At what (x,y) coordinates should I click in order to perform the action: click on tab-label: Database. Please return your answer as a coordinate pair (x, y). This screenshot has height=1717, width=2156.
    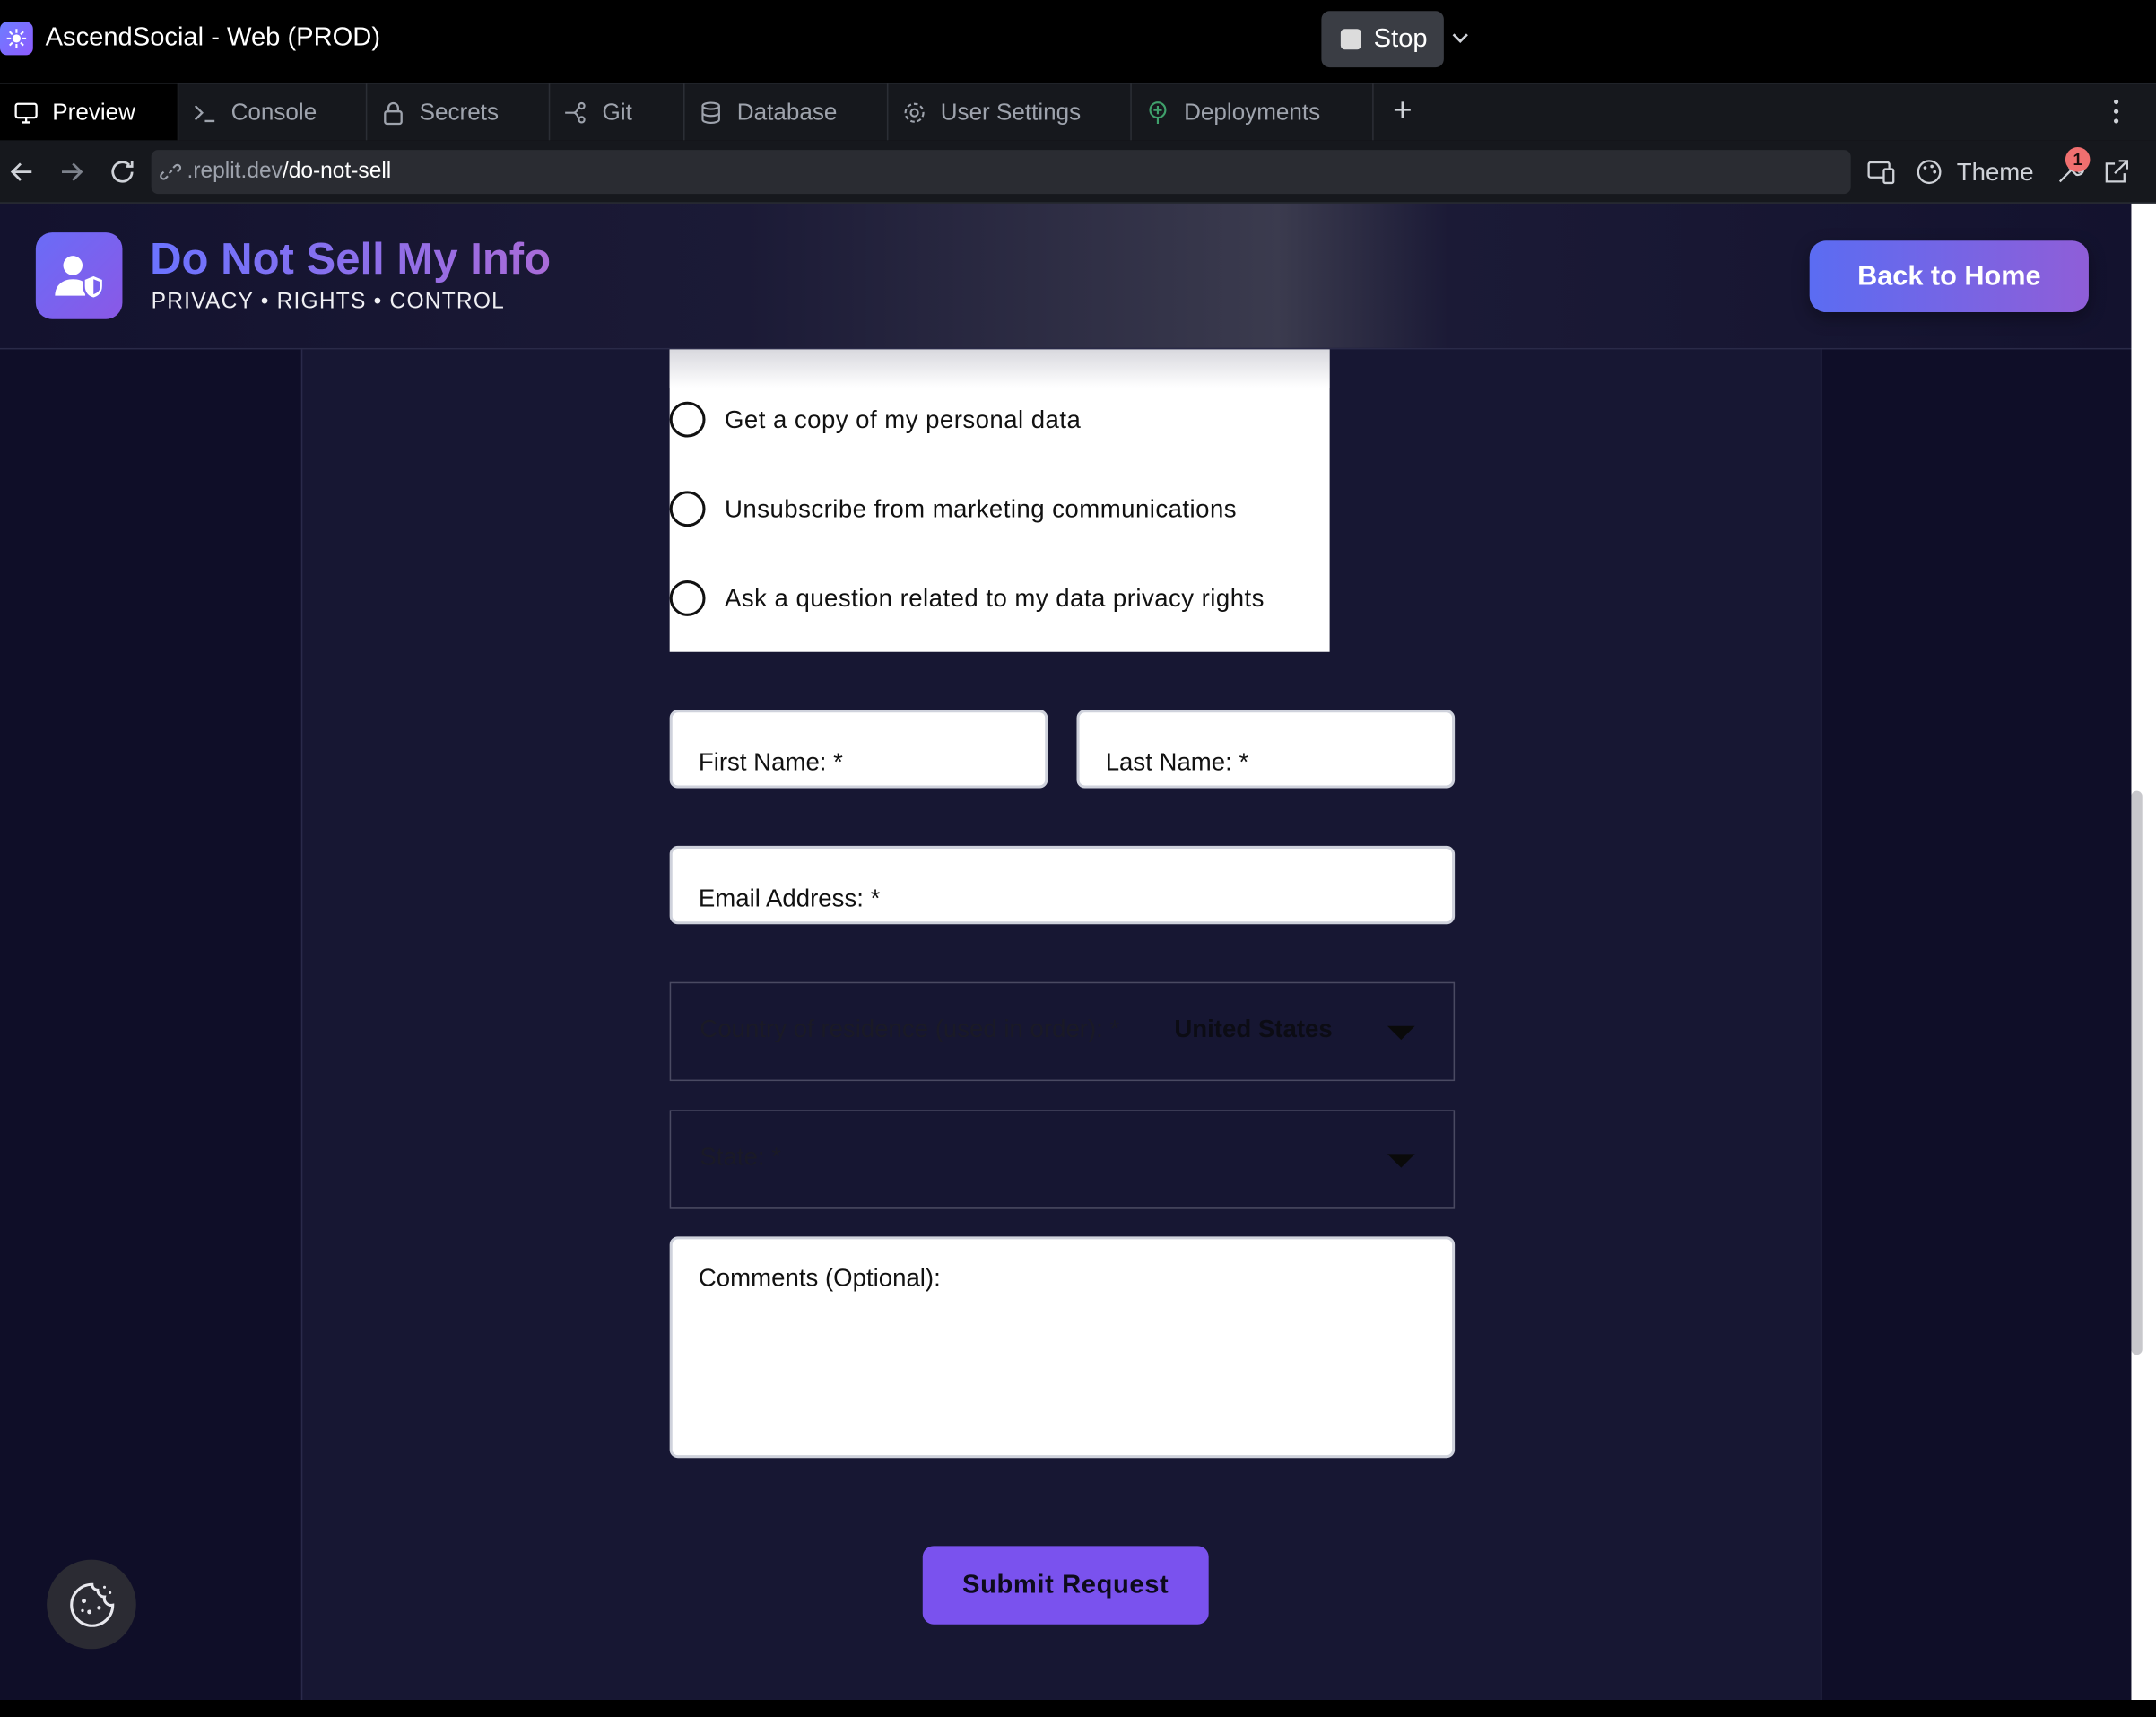
    Looking at the image, I should click on (787, 111).